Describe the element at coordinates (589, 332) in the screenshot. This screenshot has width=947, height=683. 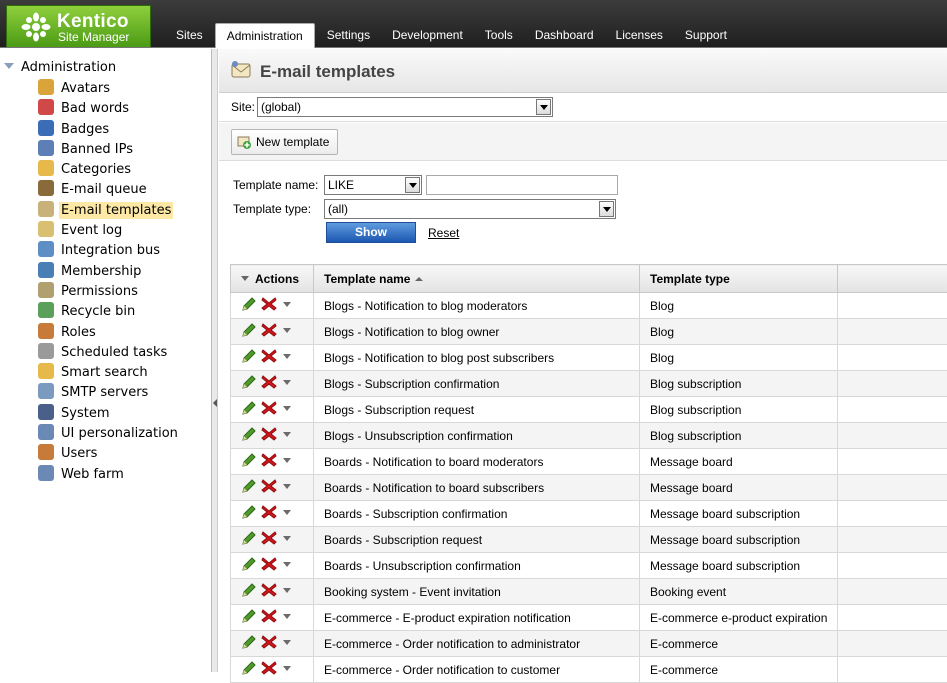
I see `table-row: Blogs - Notification to blog ownerBlog` at that location.